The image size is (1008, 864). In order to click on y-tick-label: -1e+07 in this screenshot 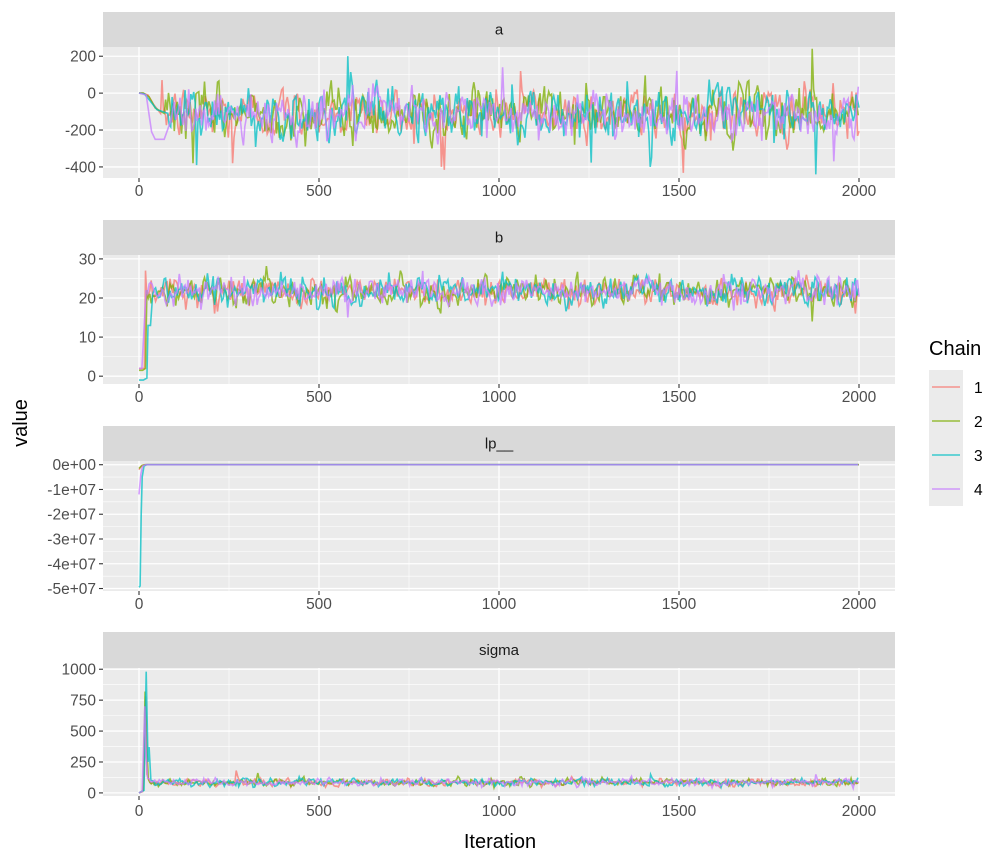, I will do `click(71, 490)`.